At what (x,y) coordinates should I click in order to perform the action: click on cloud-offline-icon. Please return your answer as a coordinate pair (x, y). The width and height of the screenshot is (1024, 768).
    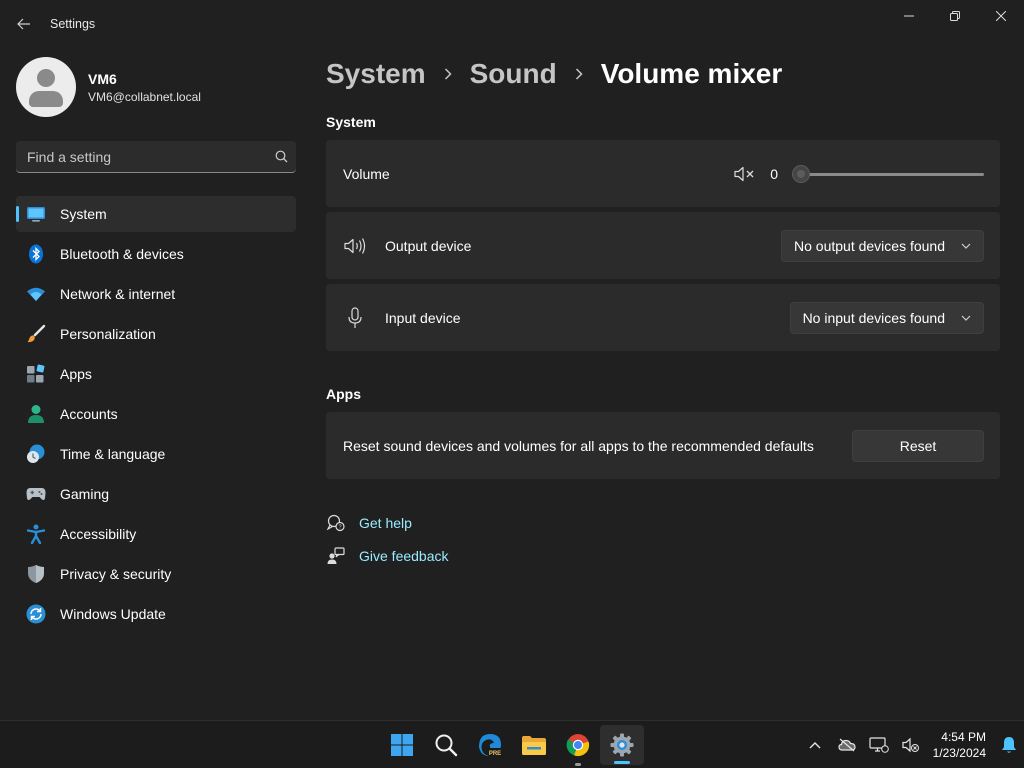
    Looking at the image, I should click on (847, 745).